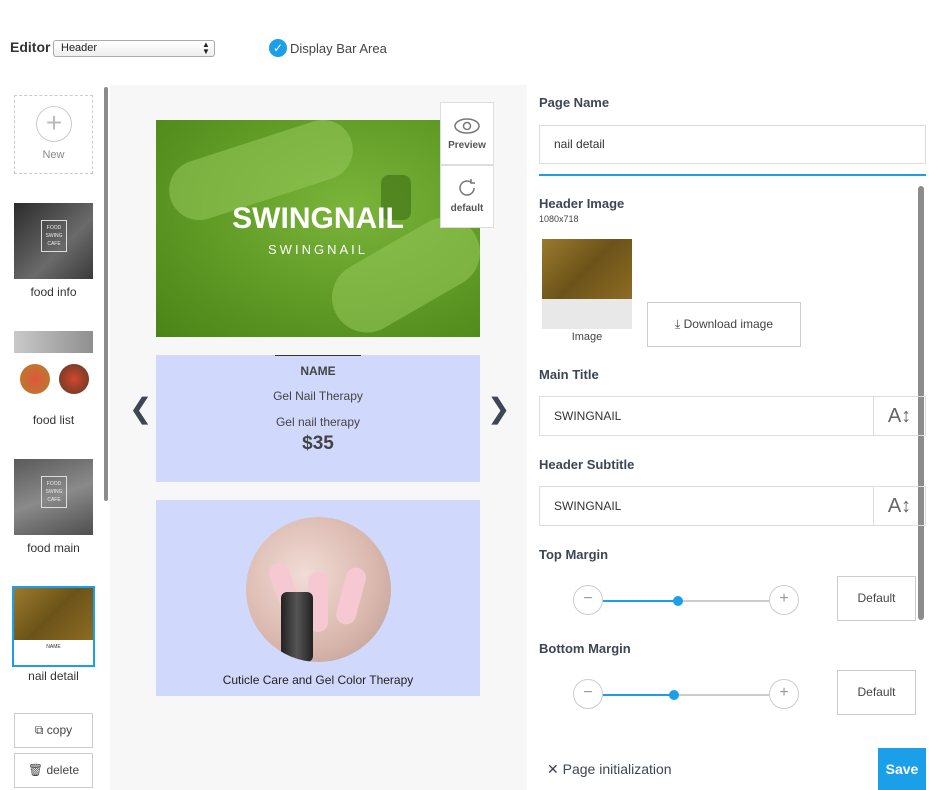 This screenshot has width=935, height=790. What do you see at coordinates (53, 420) in the screenshot?
I see `page-label-food-list: food list` at bounding box center [53, 420].